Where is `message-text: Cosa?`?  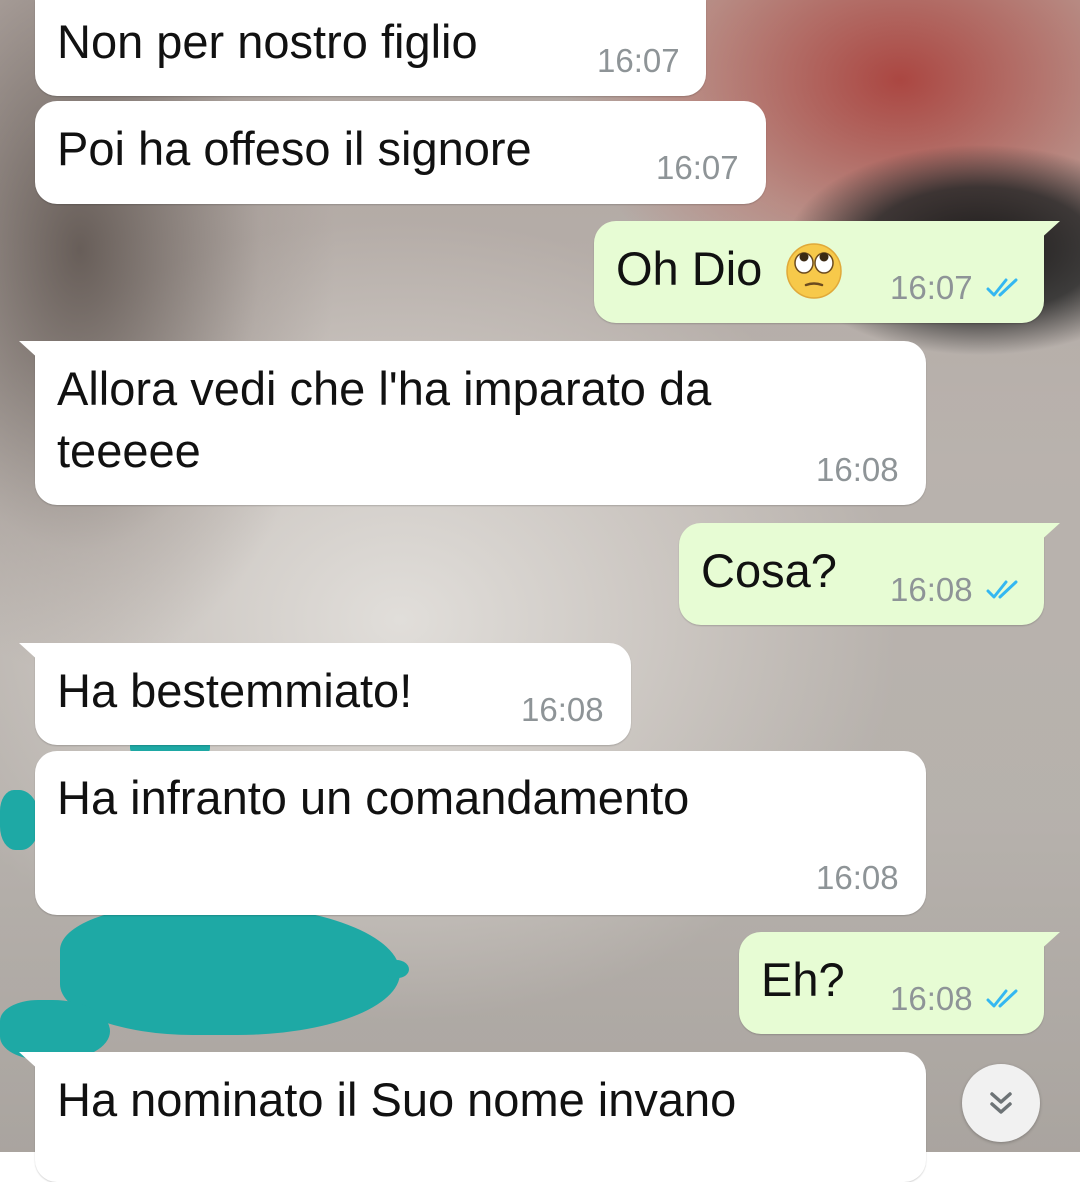
message-text: Cosa? is located at coordinates (769, 570).